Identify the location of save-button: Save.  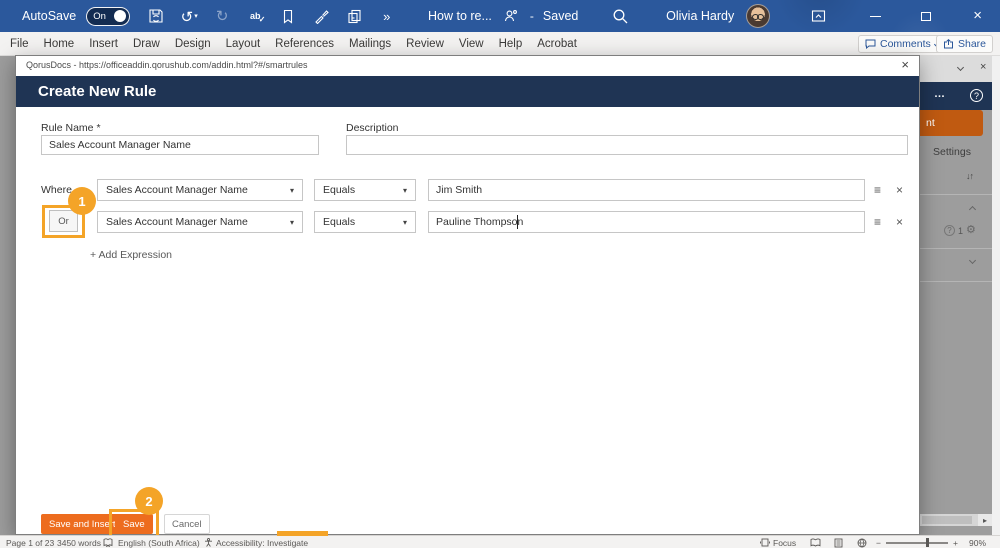
(134, 524).